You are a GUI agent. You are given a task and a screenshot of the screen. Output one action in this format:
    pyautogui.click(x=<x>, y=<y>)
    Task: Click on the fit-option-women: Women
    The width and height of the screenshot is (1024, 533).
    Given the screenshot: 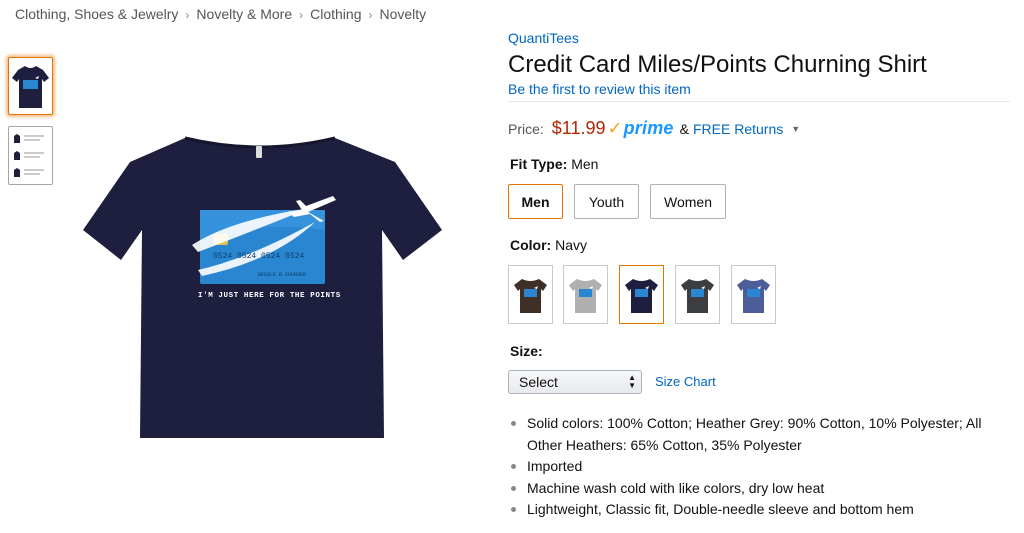 What is the action you would take?
    pyautogui.click(x=688, y=201)
    